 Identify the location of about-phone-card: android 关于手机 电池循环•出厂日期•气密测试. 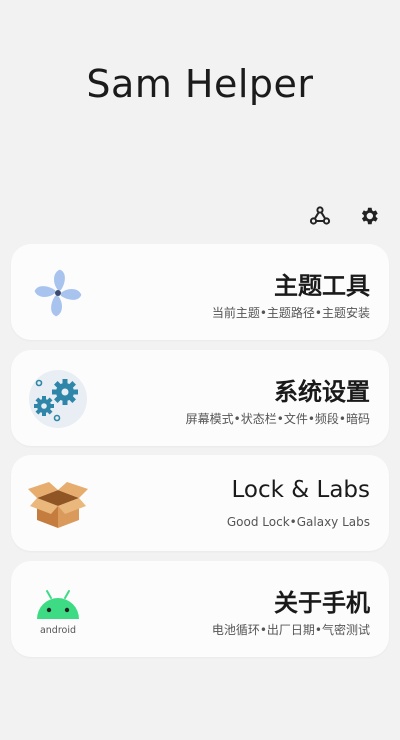
(200, 609).